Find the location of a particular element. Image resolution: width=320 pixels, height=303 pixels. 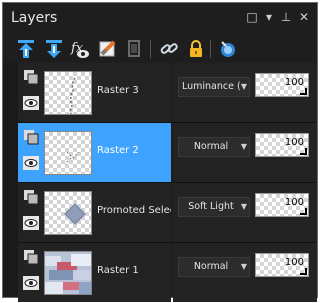

duplicate-layer-icon is located at coordinates (134, 49).